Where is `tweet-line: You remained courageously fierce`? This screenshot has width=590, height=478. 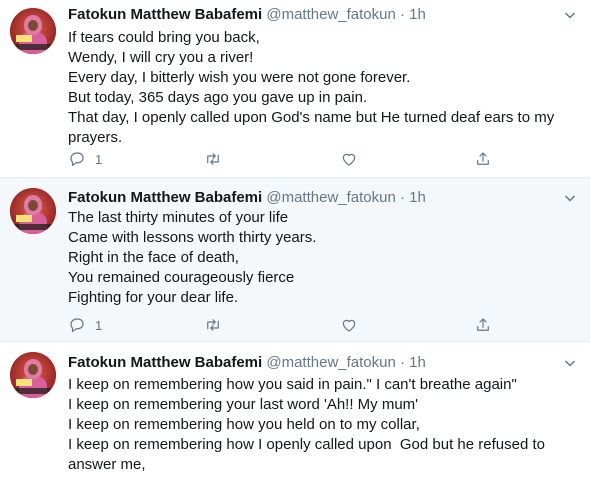 tweet-line: You remained courageously fierce is located at coordinates (181, 277).